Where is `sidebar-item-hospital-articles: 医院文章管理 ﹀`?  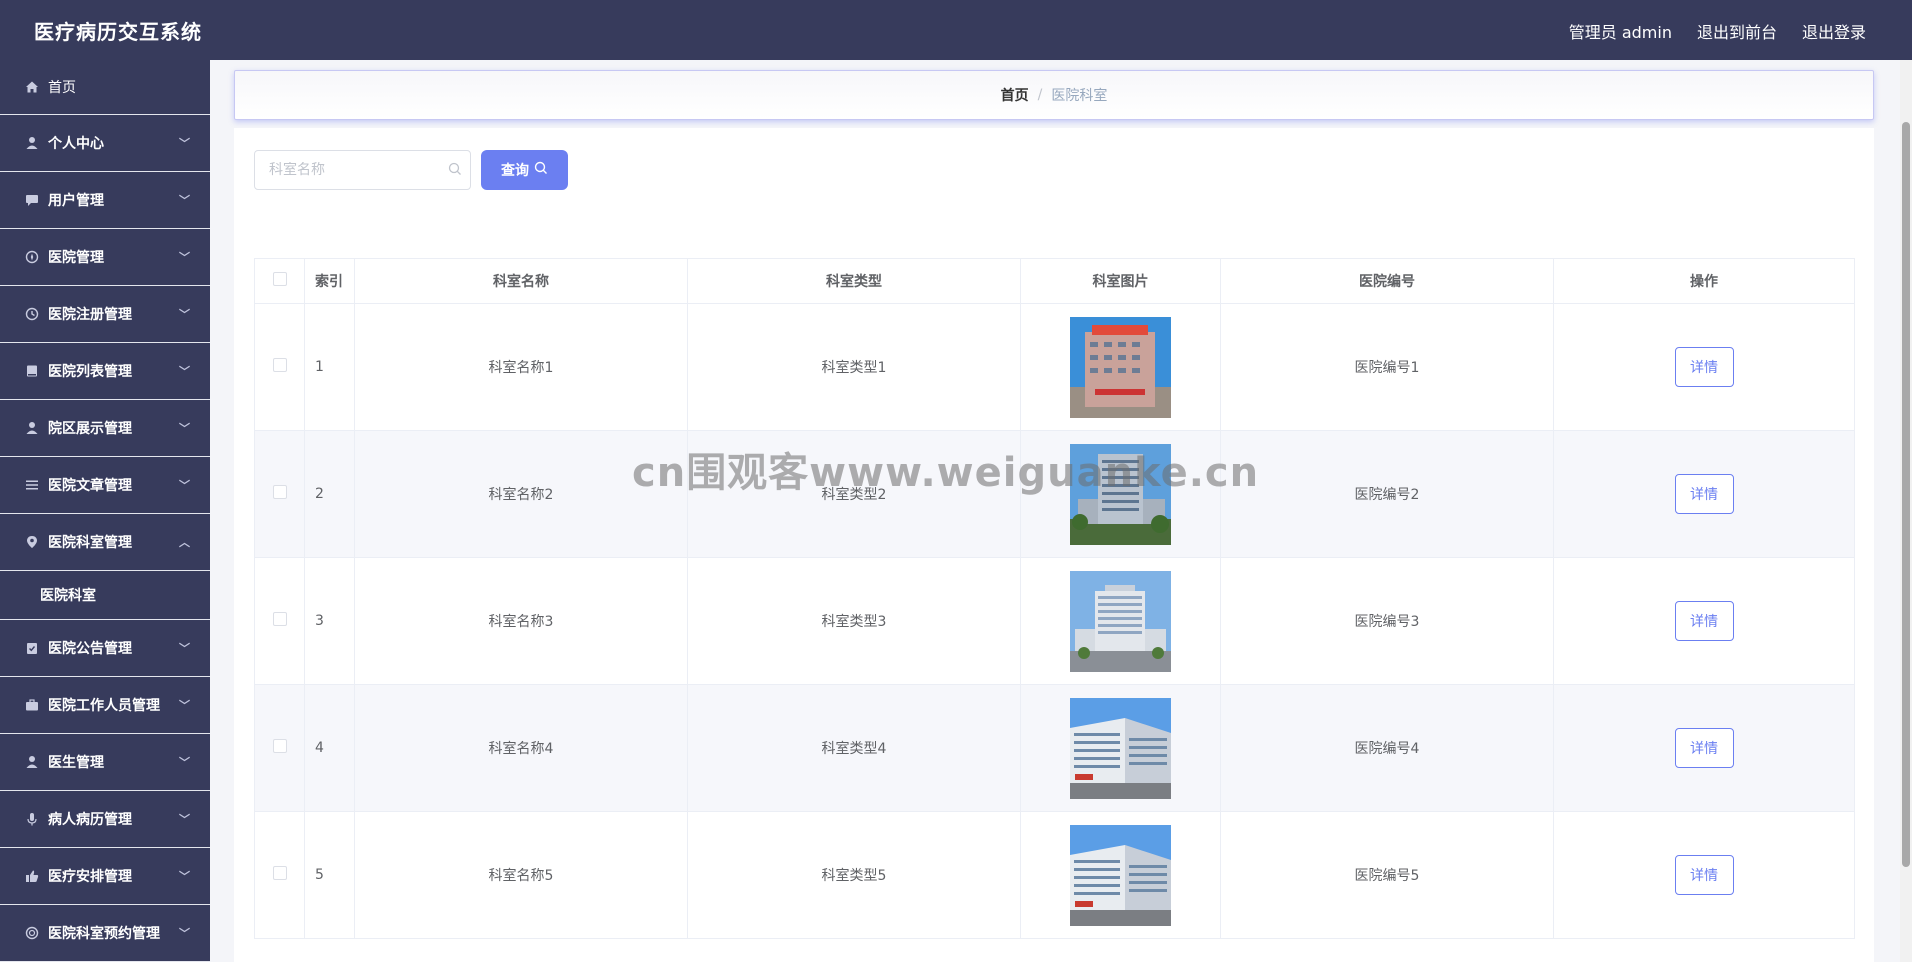 sidebar-item-hospital-articles: 医院文章管理 ﹀ is located at coordinates (105, 485).